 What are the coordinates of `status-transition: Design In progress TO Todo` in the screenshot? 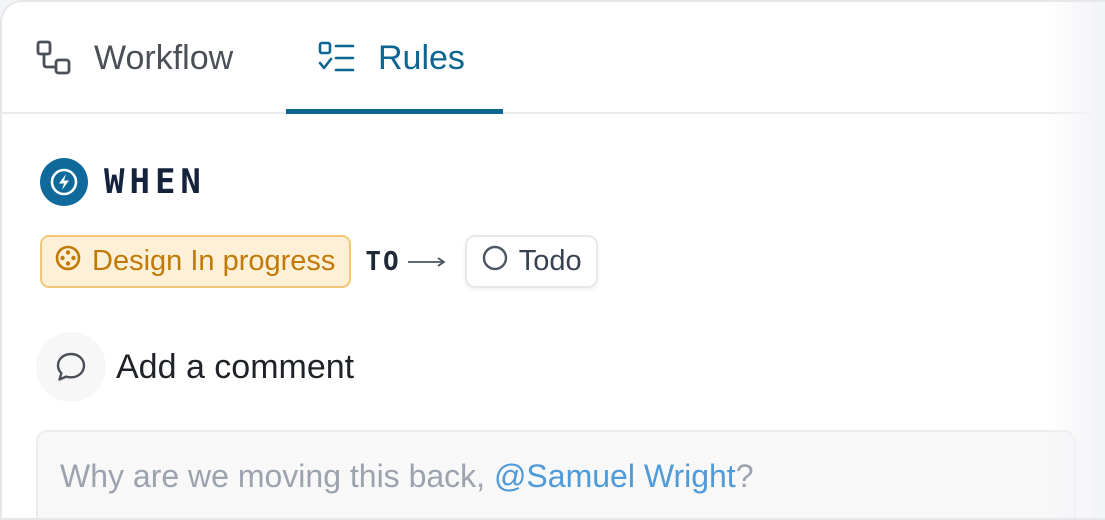 It's located at (319, 261).